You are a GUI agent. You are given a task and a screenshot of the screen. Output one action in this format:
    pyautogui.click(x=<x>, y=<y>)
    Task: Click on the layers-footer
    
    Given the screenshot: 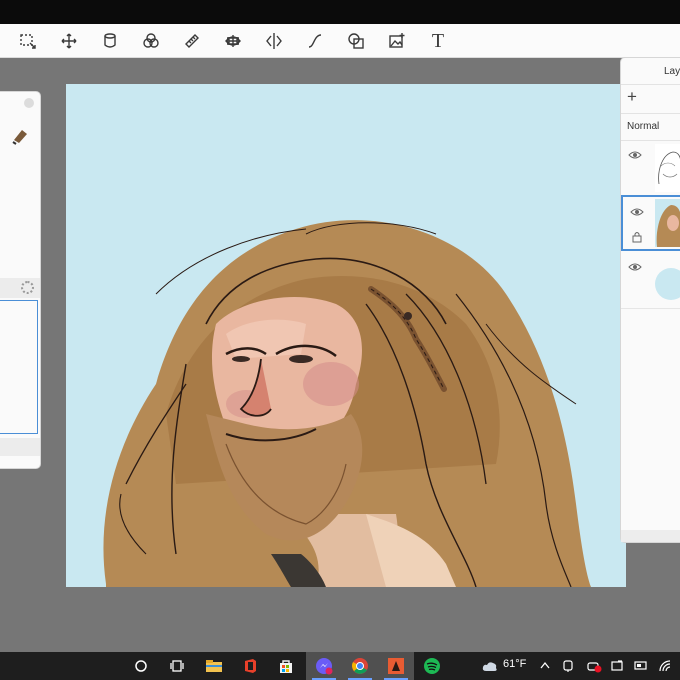 What is the action you would take?
    pyautogui.click(x=650, y=536)
    